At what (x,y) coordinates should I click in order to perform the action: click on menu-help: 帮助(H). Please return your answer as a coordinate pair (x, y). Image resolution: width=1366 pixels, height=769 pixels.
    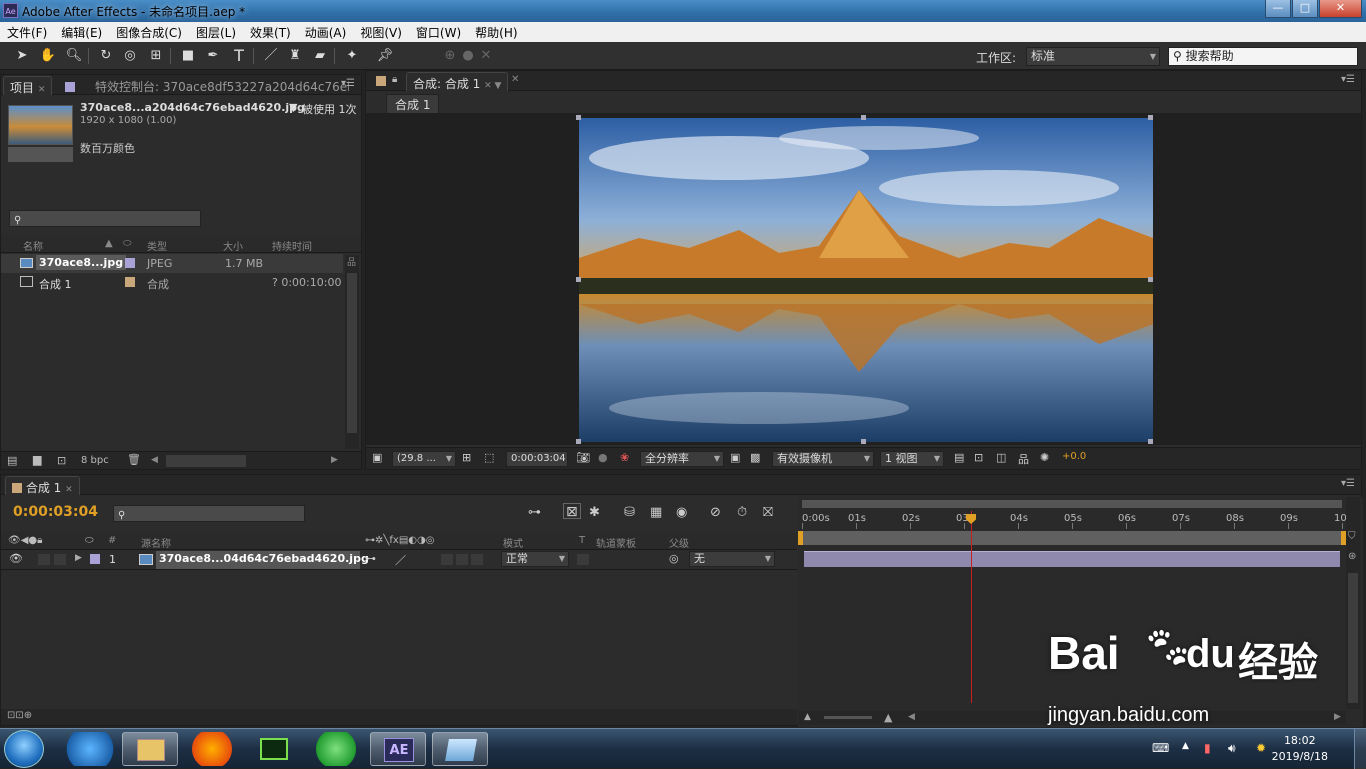
    Looking at the image, I should click on (496, 32).